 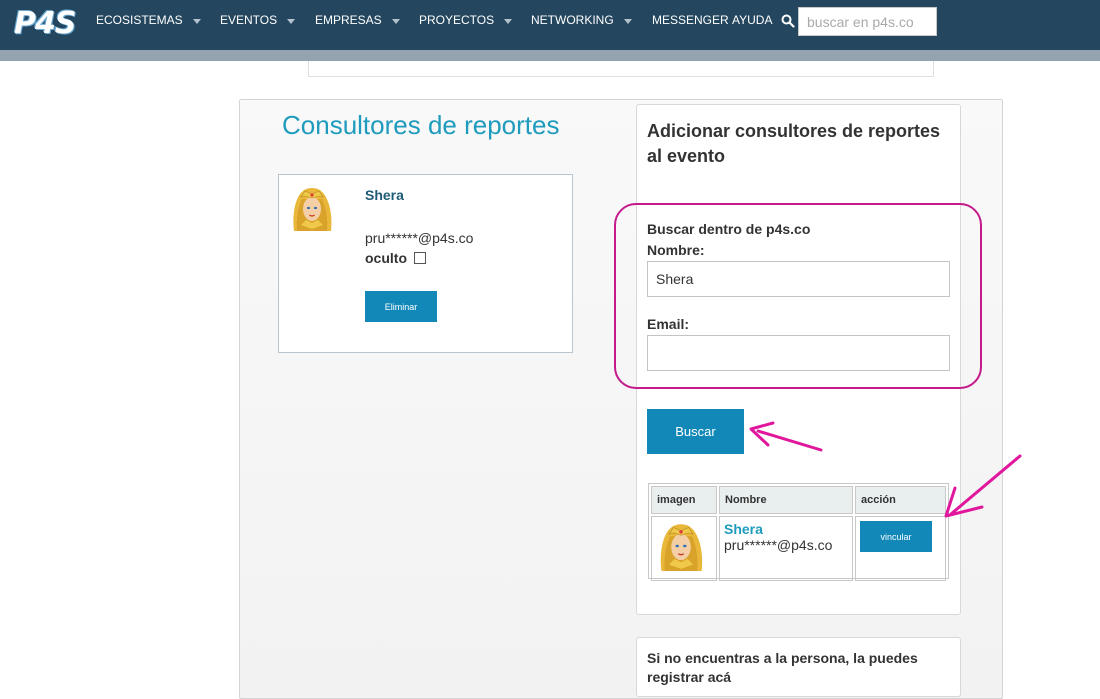 What do you see at coordinates (249, 20) in the screenshot?
I see `nav-item-label: EVENTOS` at bounding box center [249, 20].